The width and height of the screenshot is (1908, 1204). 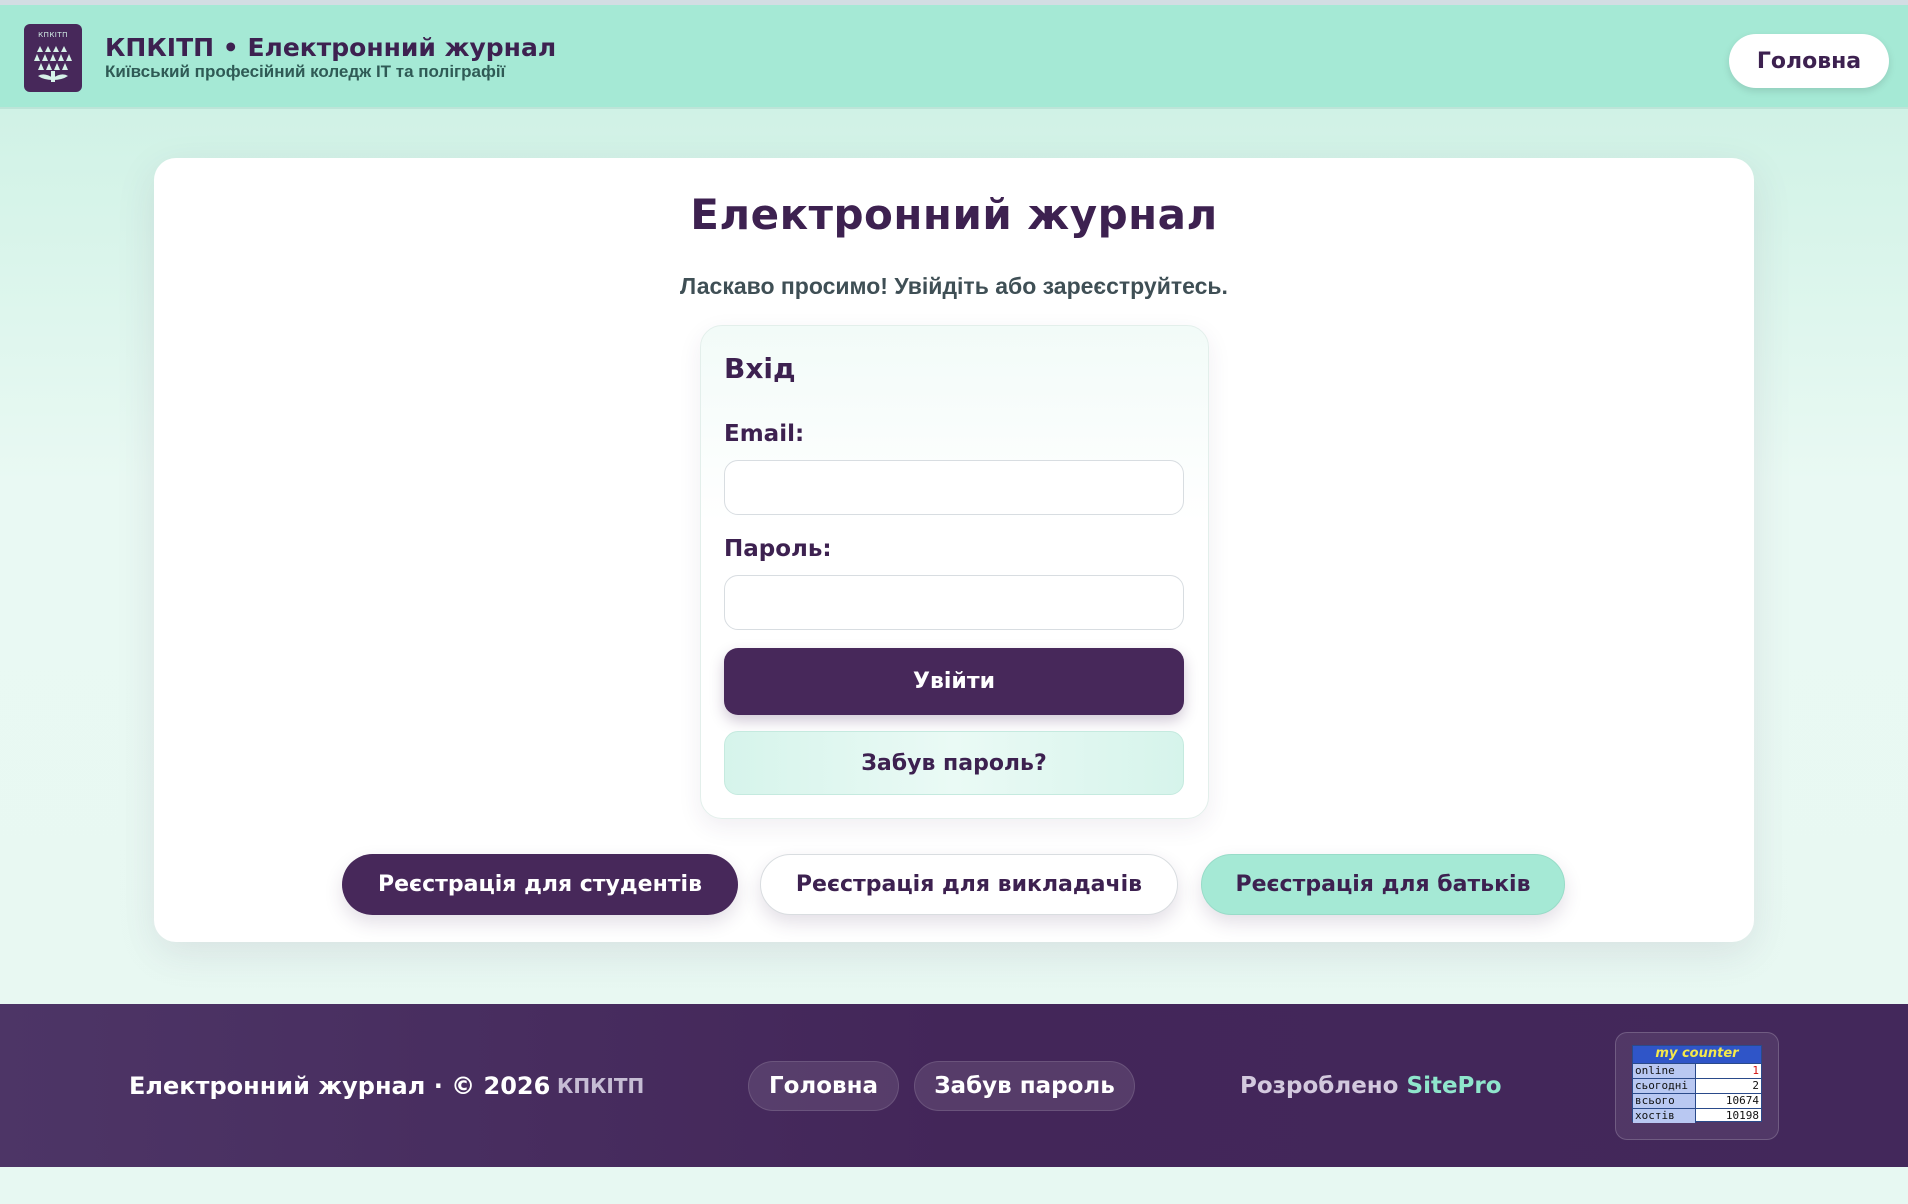 I want to click on logo-label: КПКІТП, so click(x=53, y=34).